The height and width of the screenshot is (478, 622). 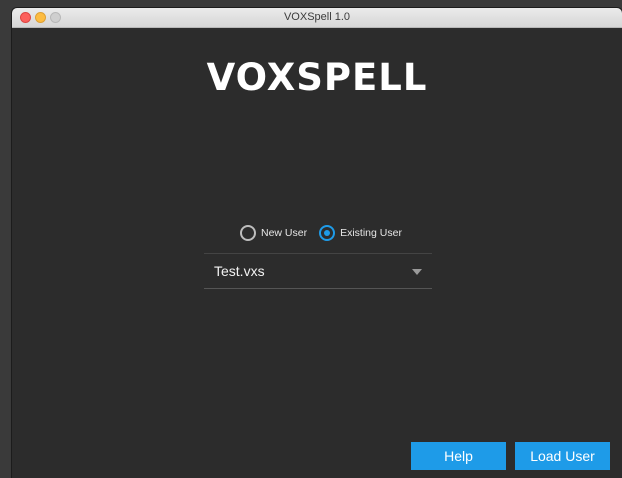 I want to click on user-file-select: Test.vxs, so click(x=318, y=271).